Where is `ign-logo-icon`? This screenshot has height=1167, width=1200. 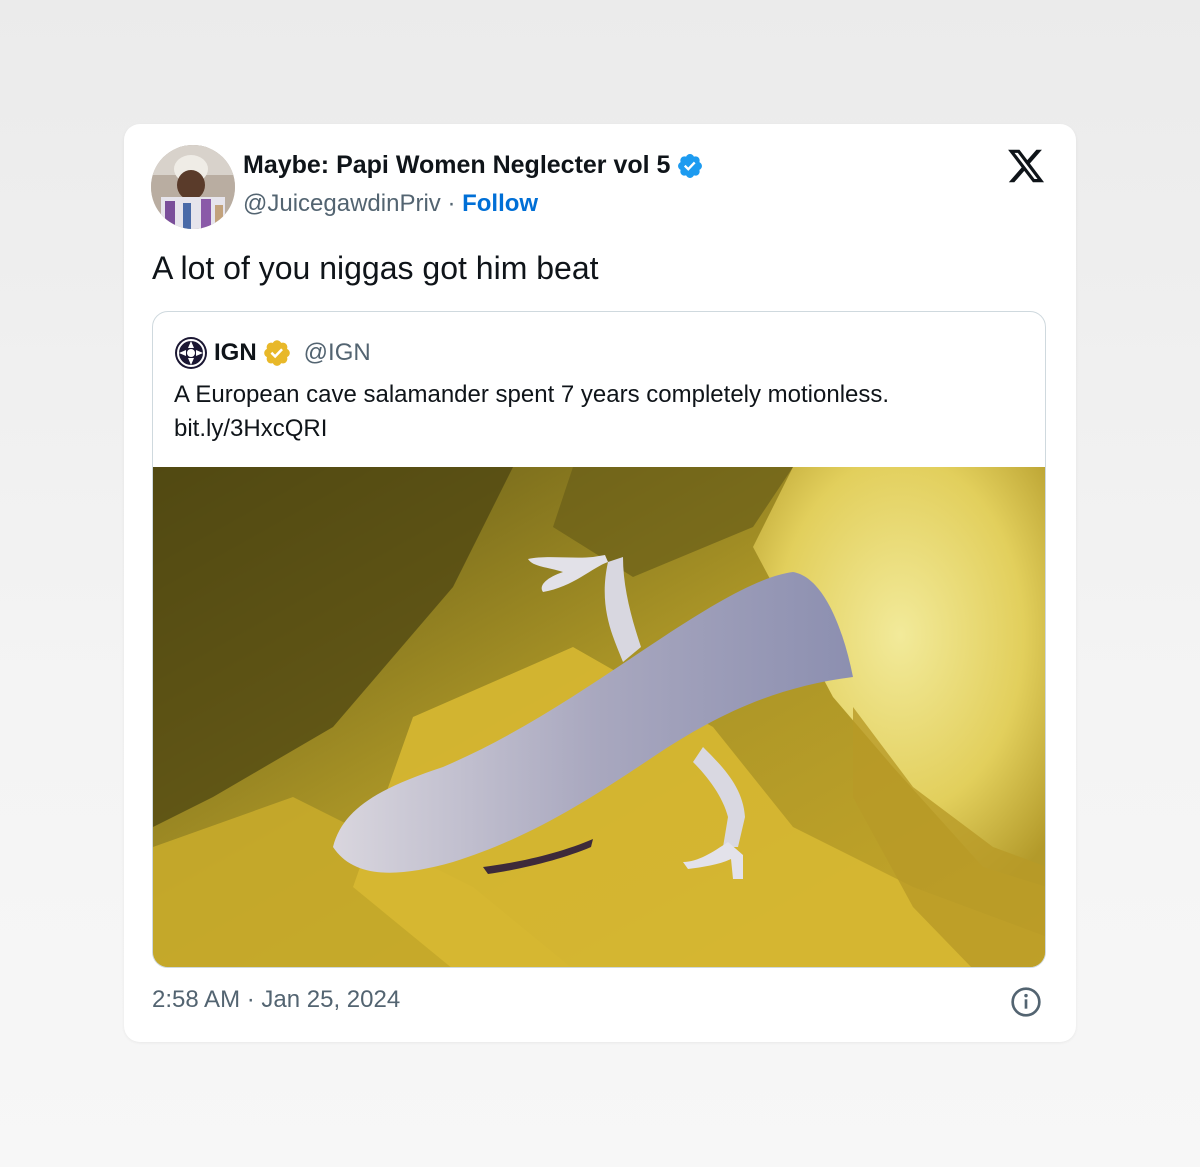 ign-logo-icon is located at coordinates (191, 353).